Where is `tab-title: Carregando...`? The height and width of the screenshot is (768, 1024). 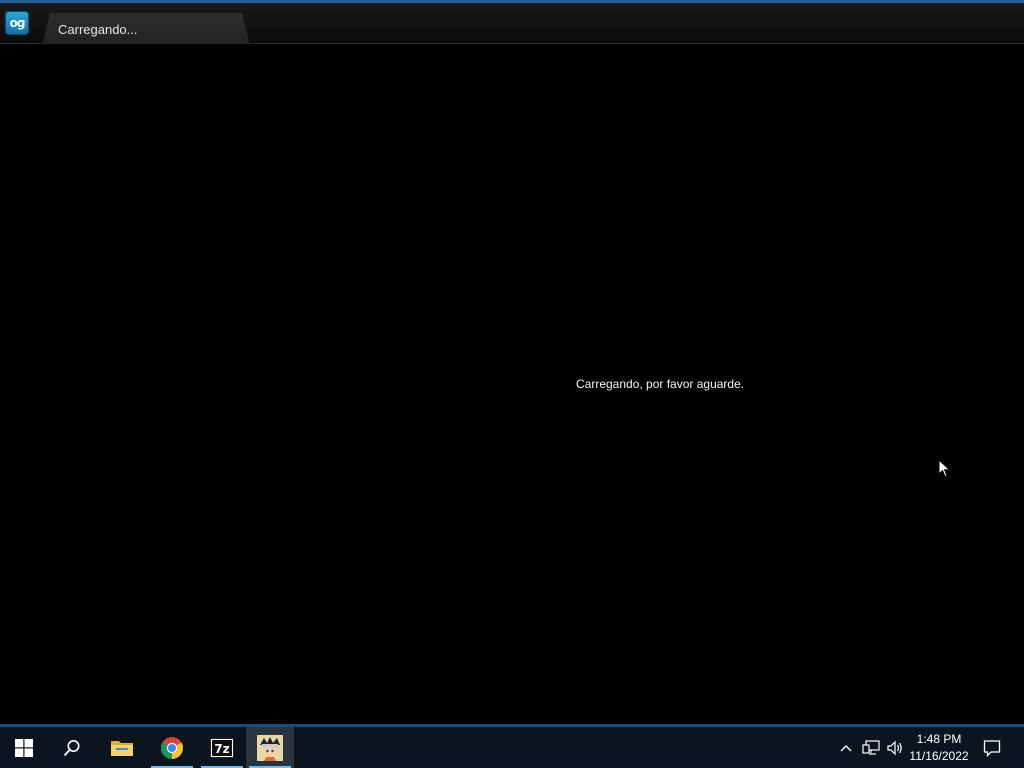 tab-title: Carregando... is located at coordinates (98, 29).